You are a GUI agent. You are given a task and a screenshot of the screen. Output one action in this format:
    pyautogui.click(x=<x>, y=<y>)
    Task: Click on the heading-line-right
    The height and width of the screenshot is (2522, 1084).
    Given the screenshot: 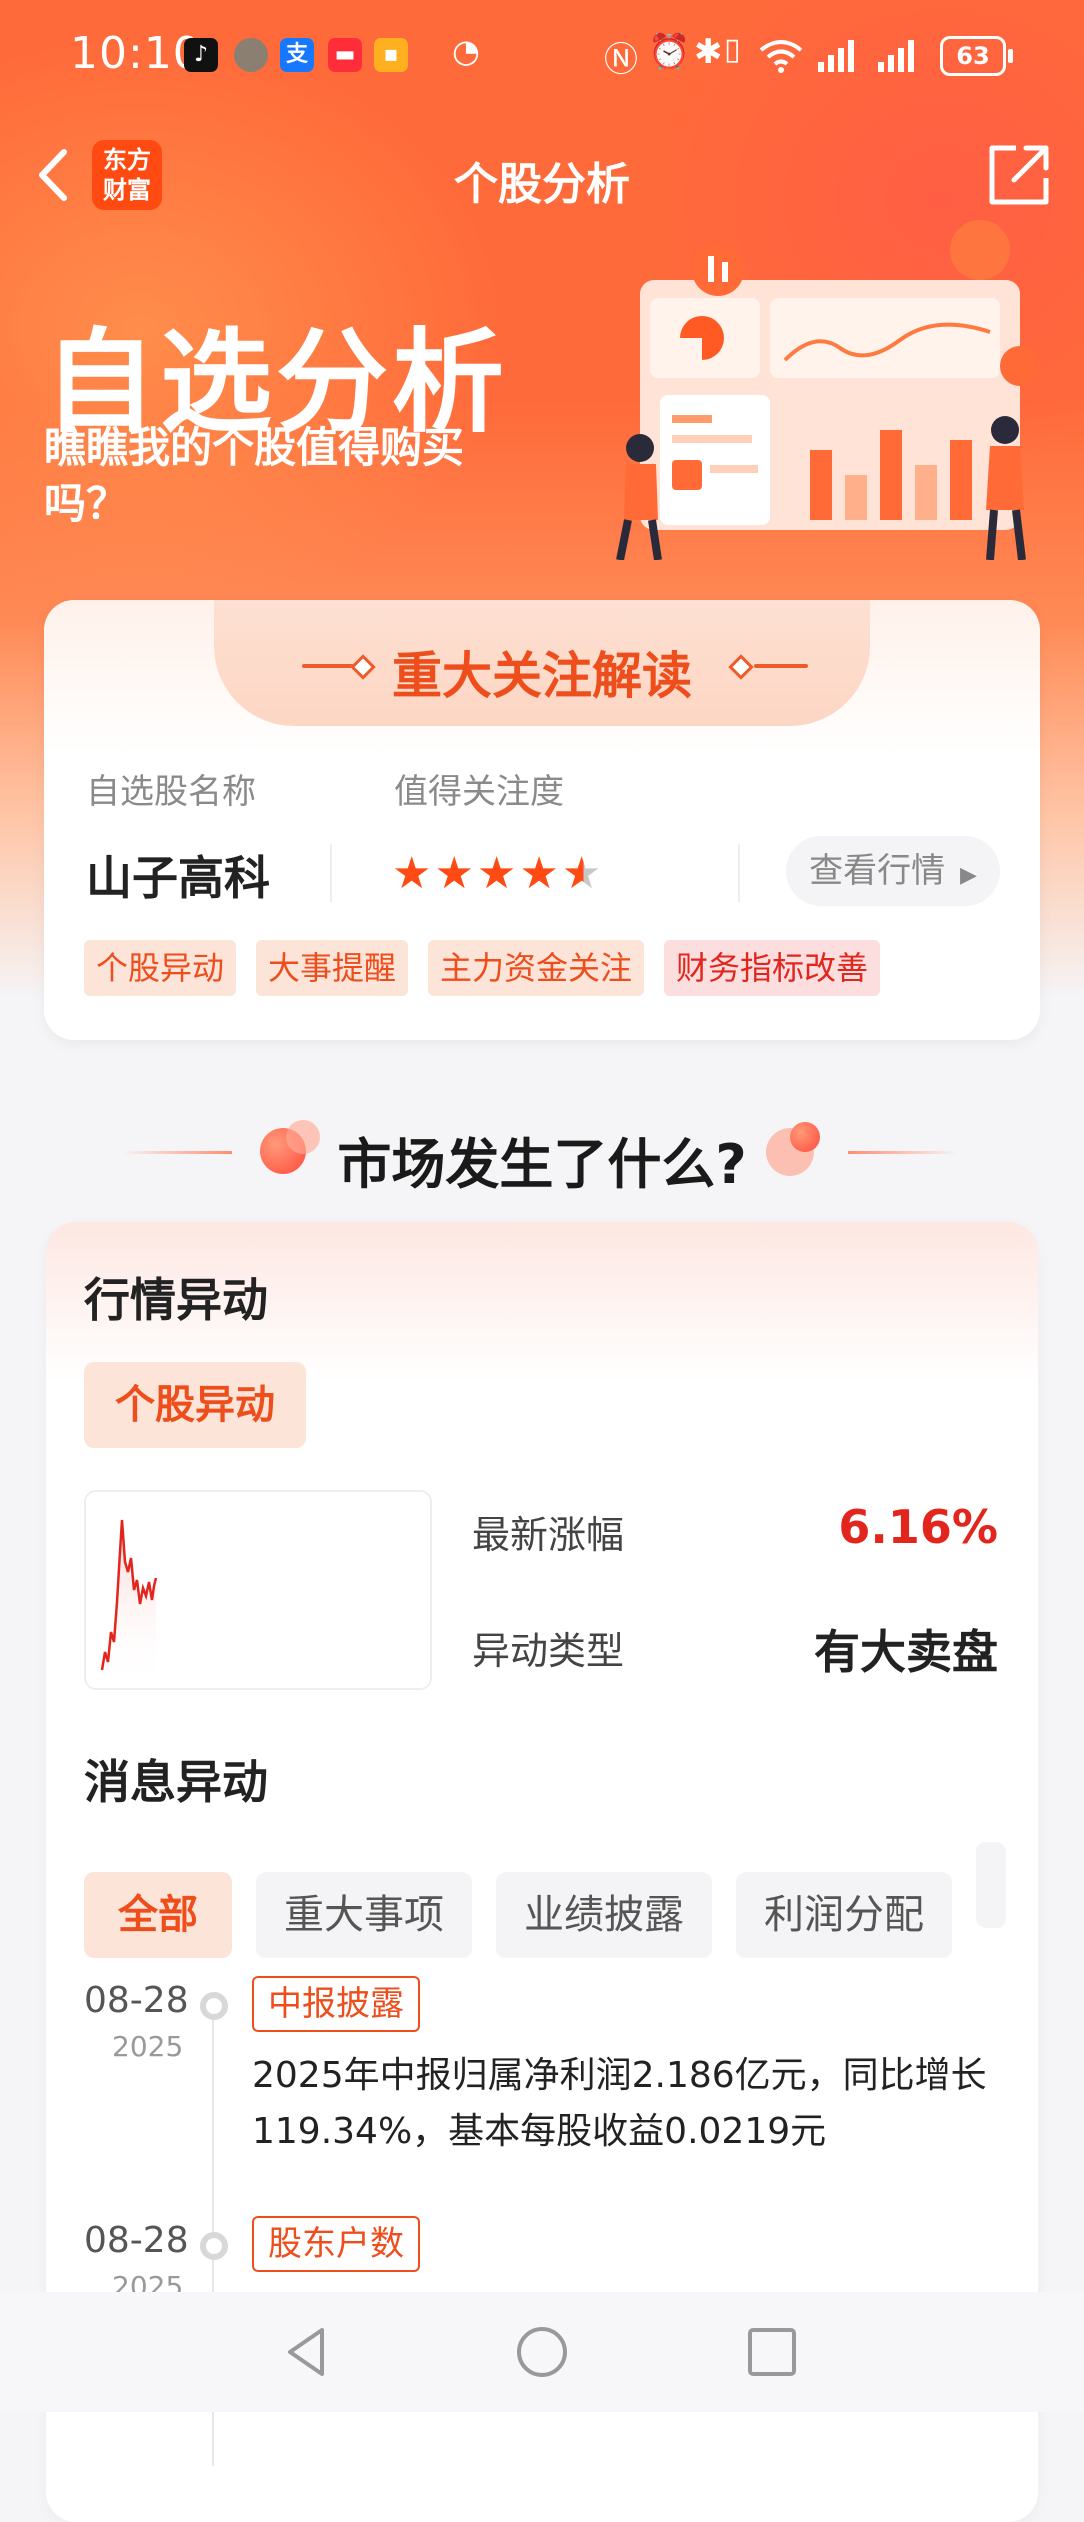 What is the action you would take?
    pyautogui.click(x=903, y=1152)
    